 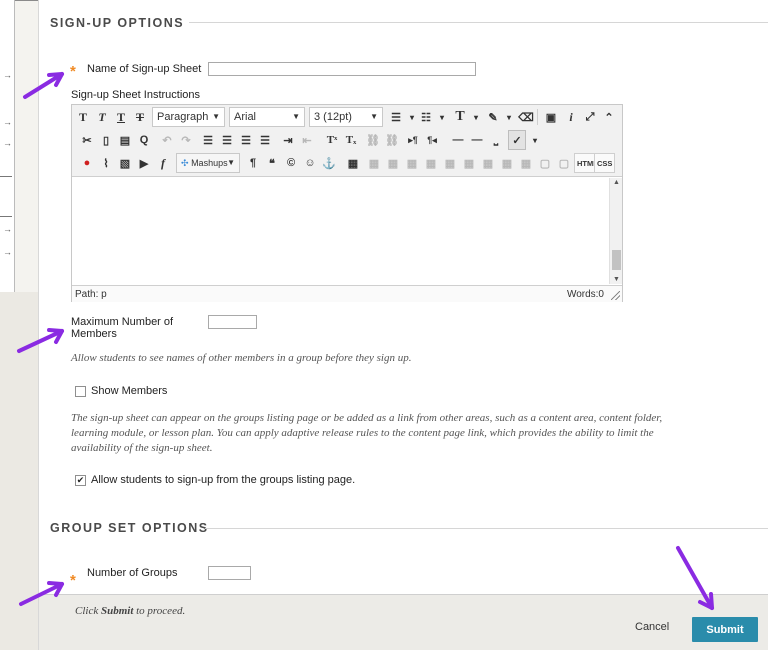 What do you see at coordinates (458, 140) in the screenshot?
I see `horizontal-line-icon: —` at bounding box center [458, 140].